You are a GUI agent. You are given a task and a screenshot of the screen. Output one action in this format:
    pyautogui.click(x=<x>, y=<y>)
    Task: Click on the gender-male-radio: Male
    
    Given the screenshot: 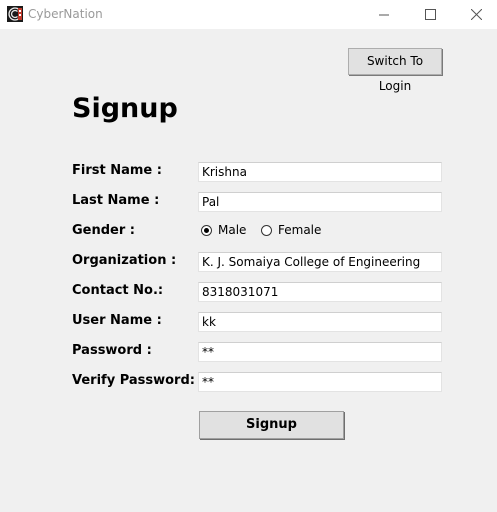 What is the action you would take?
    pyautogui.click(x=223, y=230)
    